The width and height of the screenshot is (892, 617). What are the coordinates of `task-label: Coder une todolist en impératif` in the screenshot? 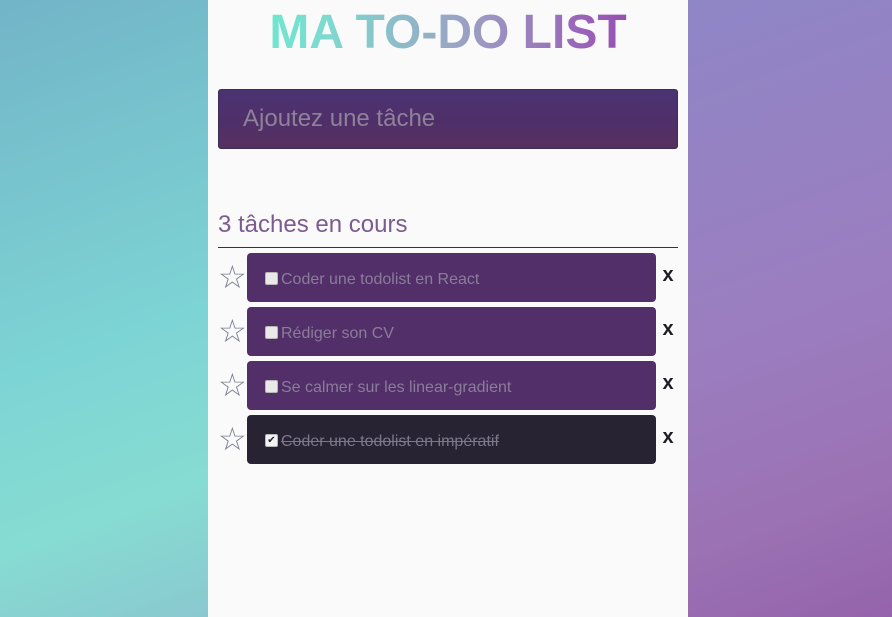 It's located at (390, 441).